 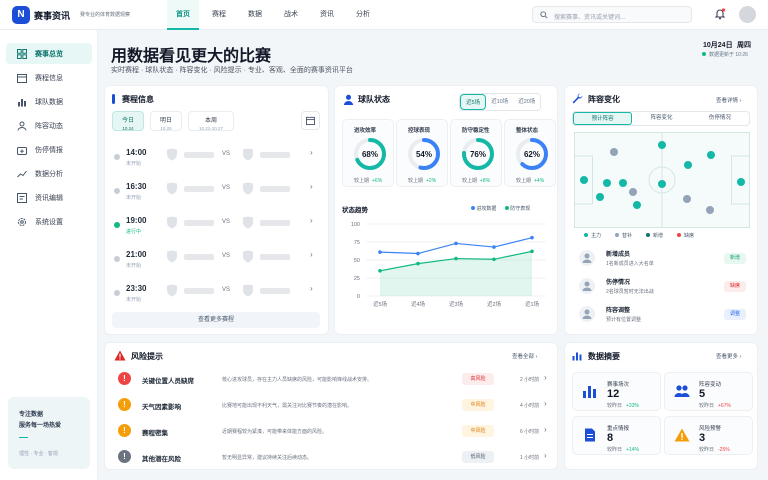 What do you see at coordinates (219, 15) in the screenshot?
I see `nav-schedule: 赛程` at bounding box center [219, 15].